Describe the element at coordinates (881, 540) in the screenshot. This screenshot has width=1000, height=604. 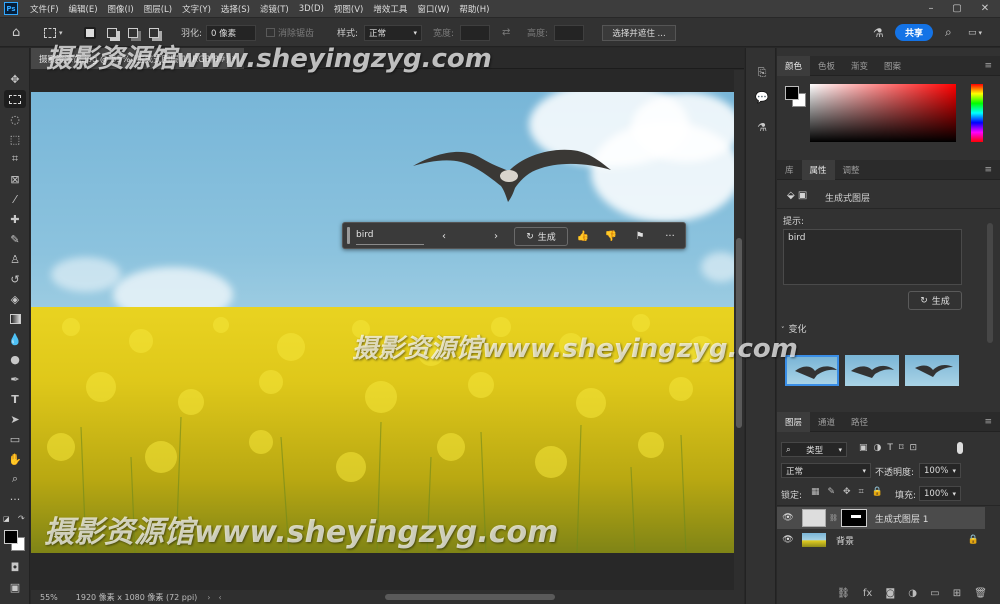
I see `layer-row-background: 👁 背景 🔒` at that location.